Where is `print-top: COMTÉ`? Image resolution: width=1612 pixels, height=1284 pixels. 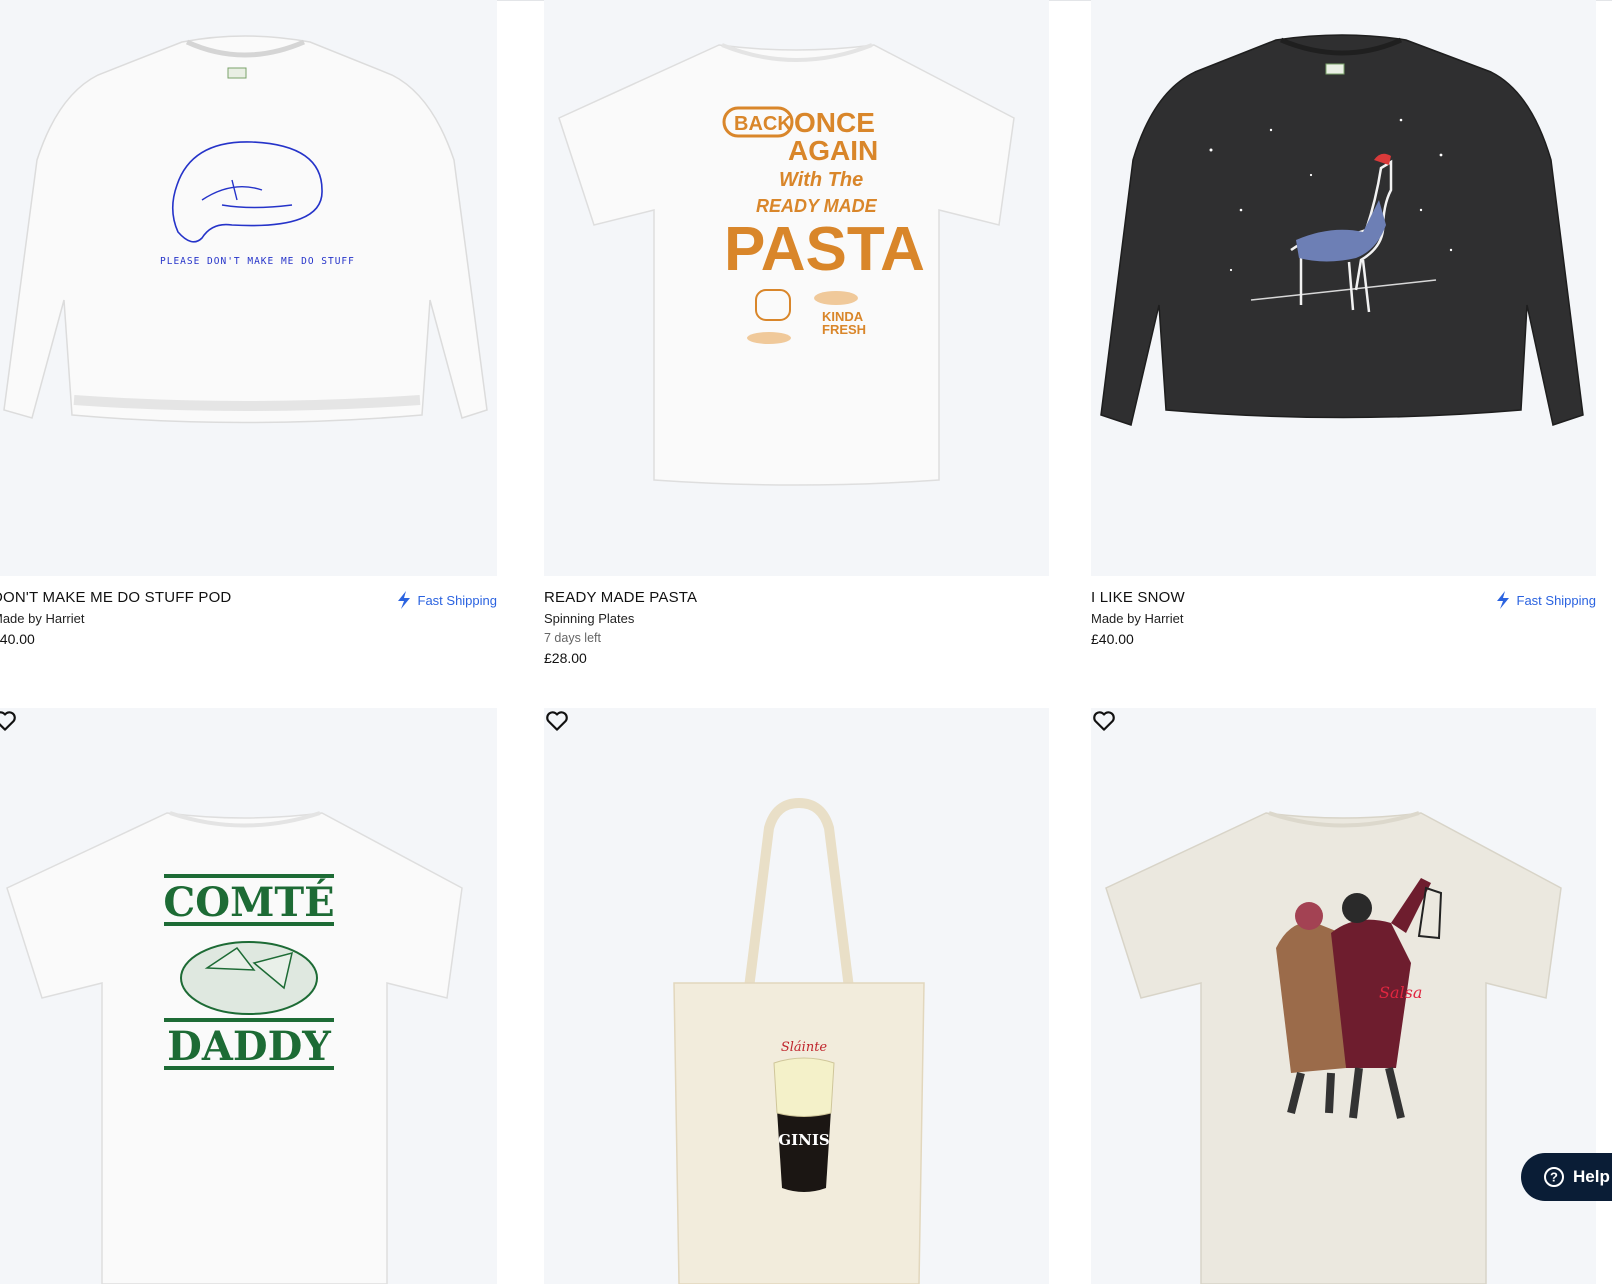 print-top: COMTÉ is located at coordinates (248, 902).